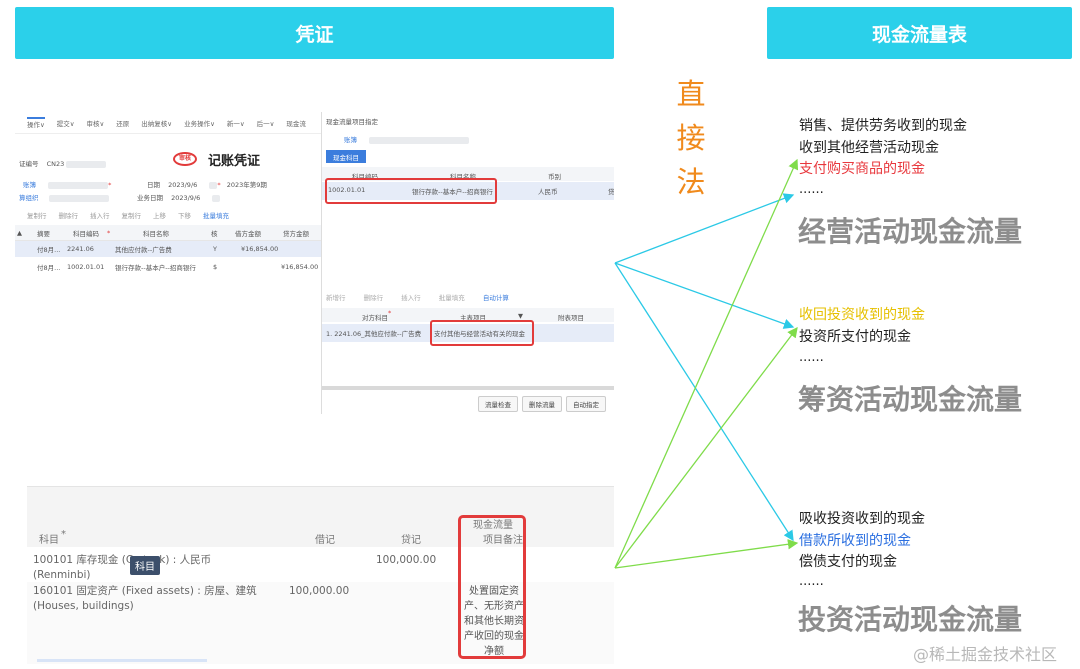  What do you see at coordinates (184, 215) in the screenshot?
I see `tool-move-down: 下移` at bounding box center [184, 215].